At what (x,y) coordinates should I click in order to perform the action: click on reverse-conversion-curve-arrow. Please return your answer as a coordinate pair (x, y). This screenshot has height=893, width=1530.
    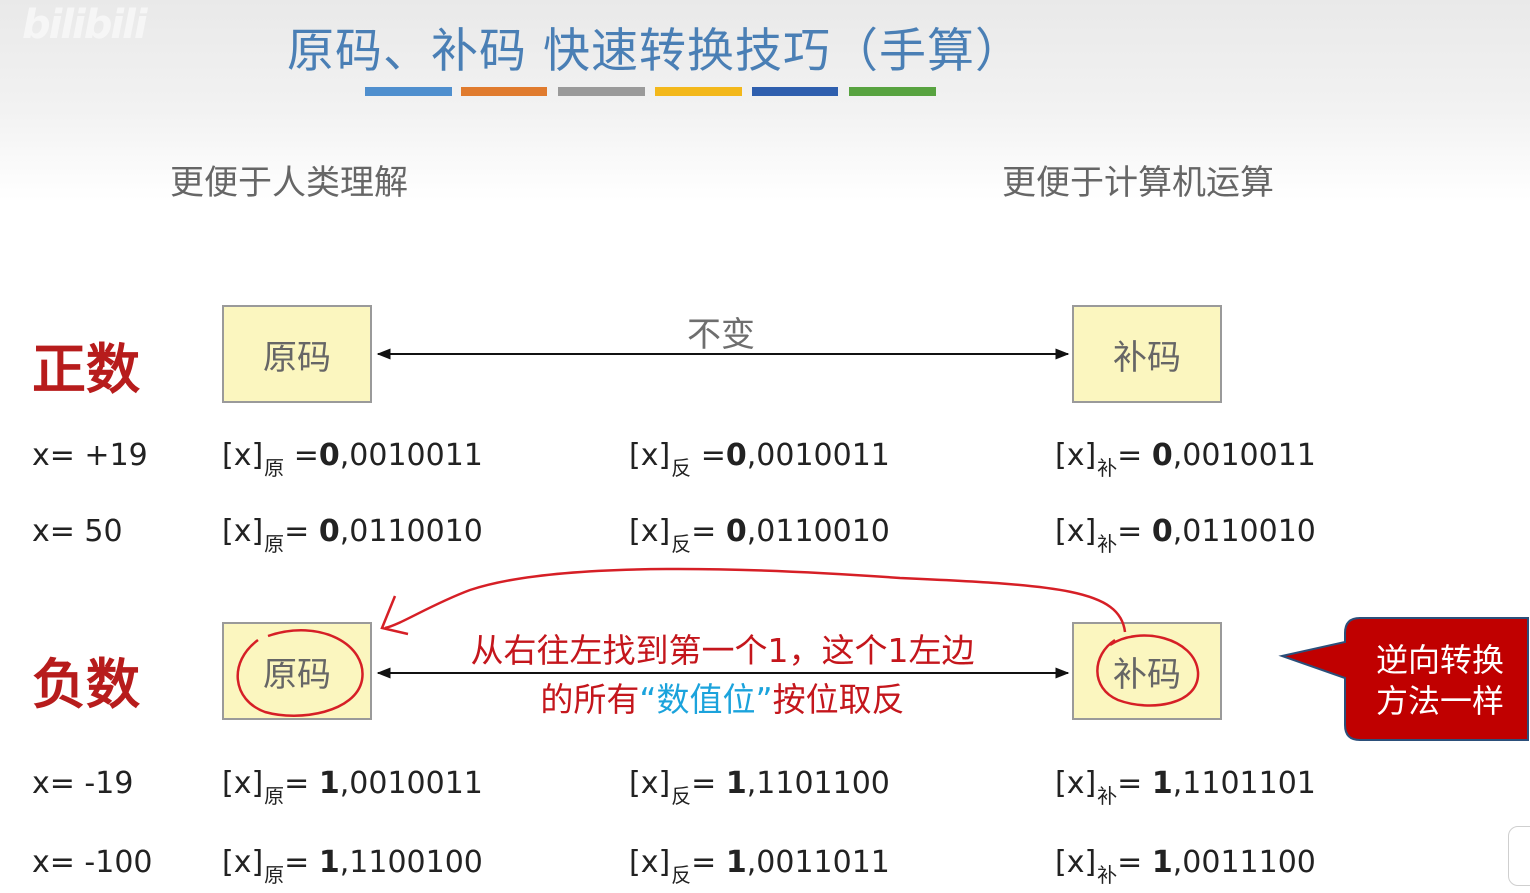
    Looking at the image, I should click on (755, 600).